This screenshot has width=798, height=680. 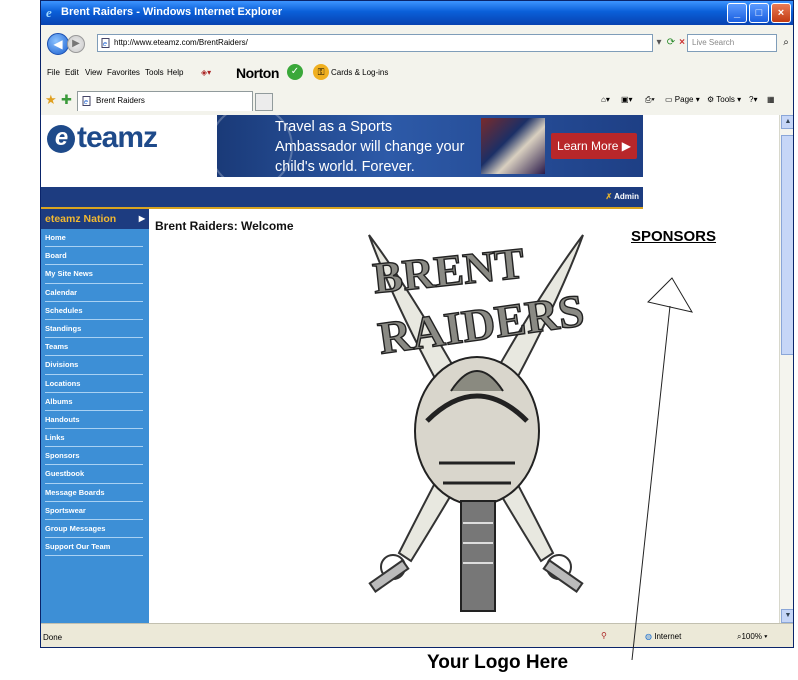 I want to click on nav-item: Support Our Team, so click(x=94, y=547).